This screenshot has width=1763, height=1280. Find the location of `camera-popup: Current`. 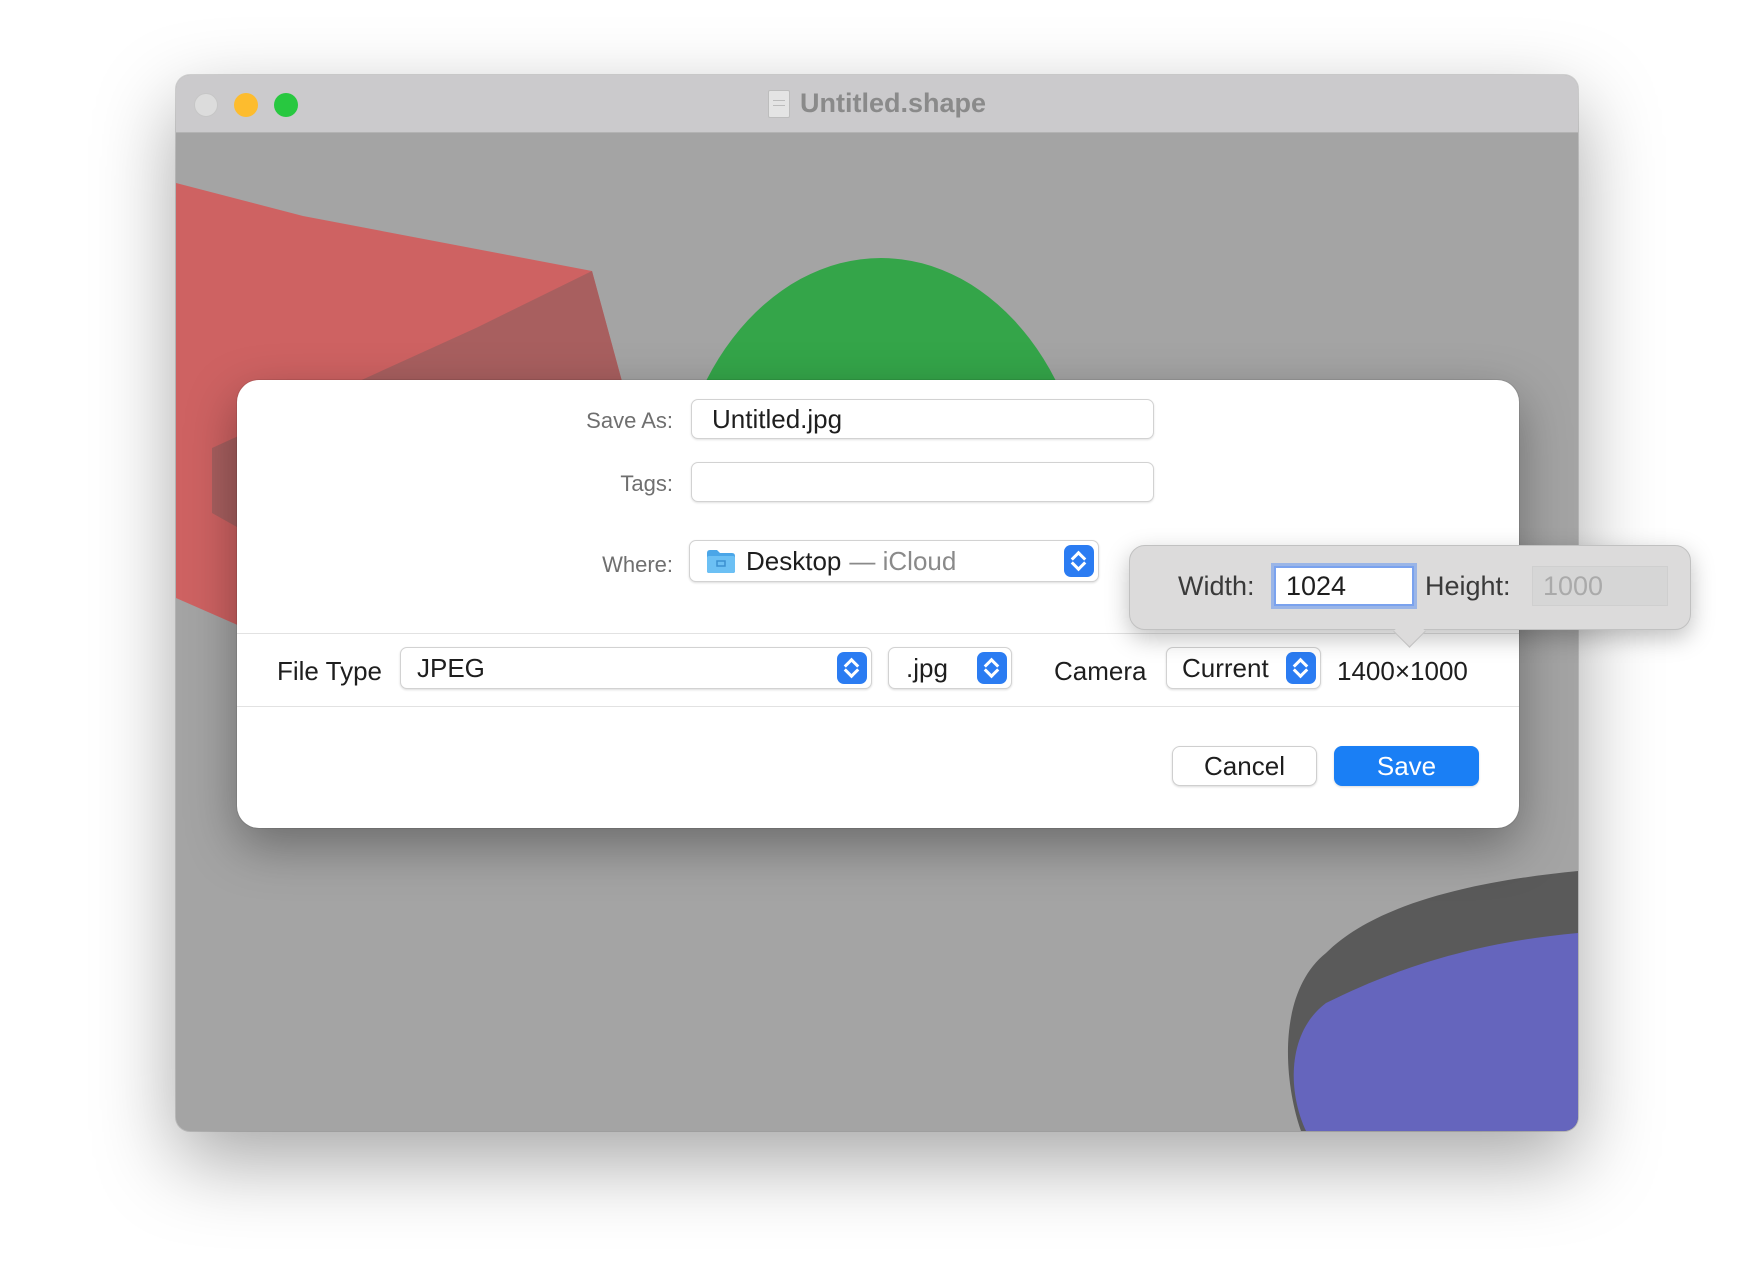

camera-popup: Current is located at coordinates (1243, 668).